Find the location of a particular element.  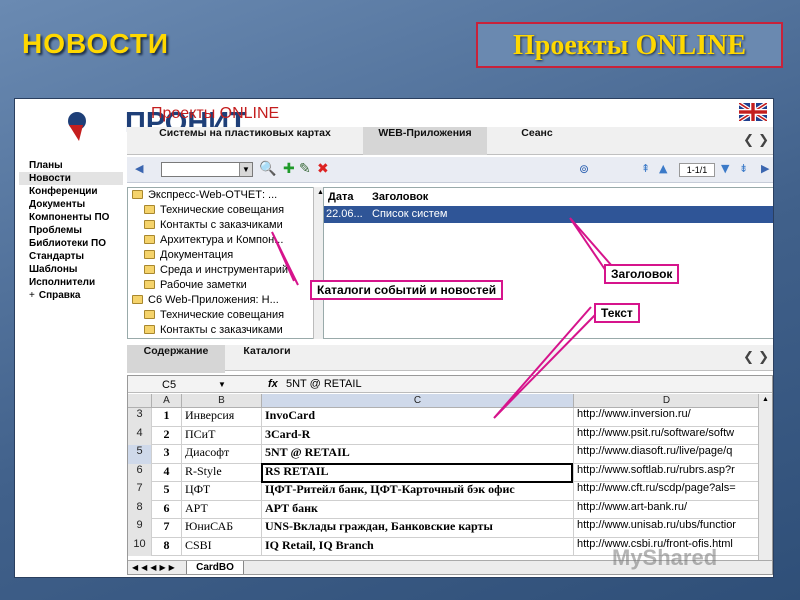

cell-a: 8 is located at coordinates (167, 546).